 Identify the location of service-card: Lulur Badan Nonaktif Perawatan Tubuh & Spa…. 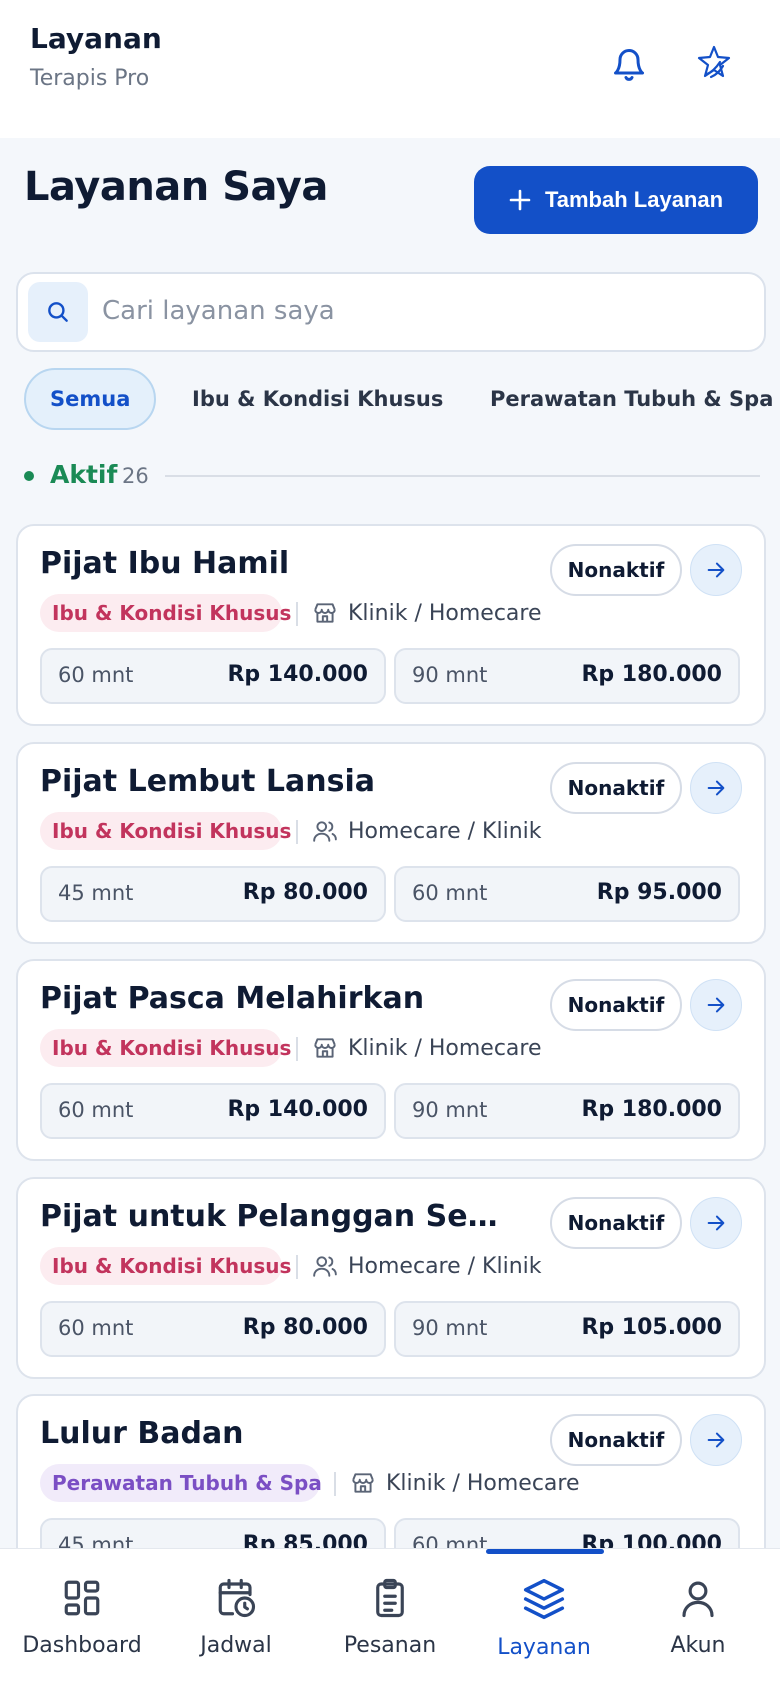
(391, 1471).